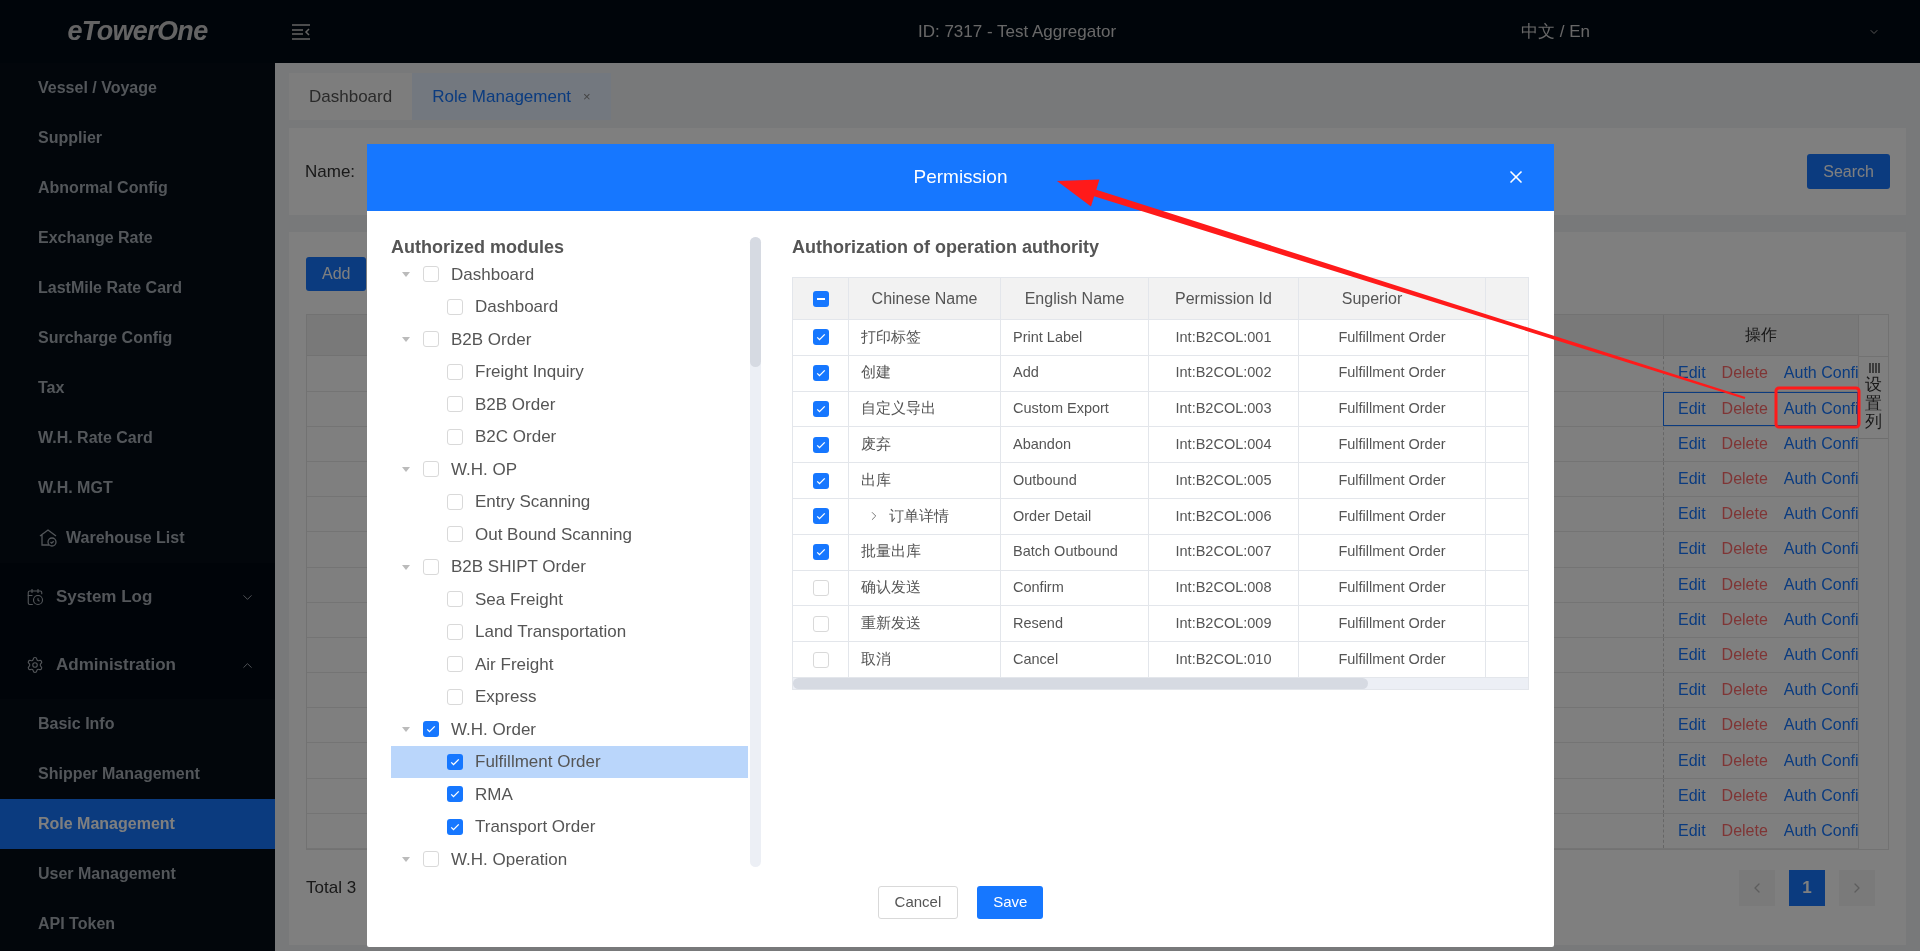 The width and height of the screenshot is (1920, 951). Describe the element at coordinates (755, 552) in the screenshot. I see `vertical-scrollbar` at that location.